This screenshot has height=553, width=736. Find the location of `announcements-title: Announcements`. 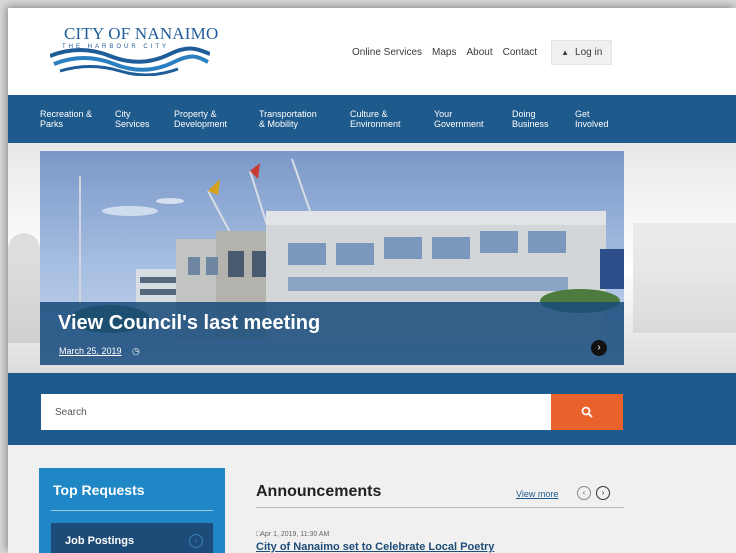

announcements-title: Announcements is located at coordinates (319, 491).